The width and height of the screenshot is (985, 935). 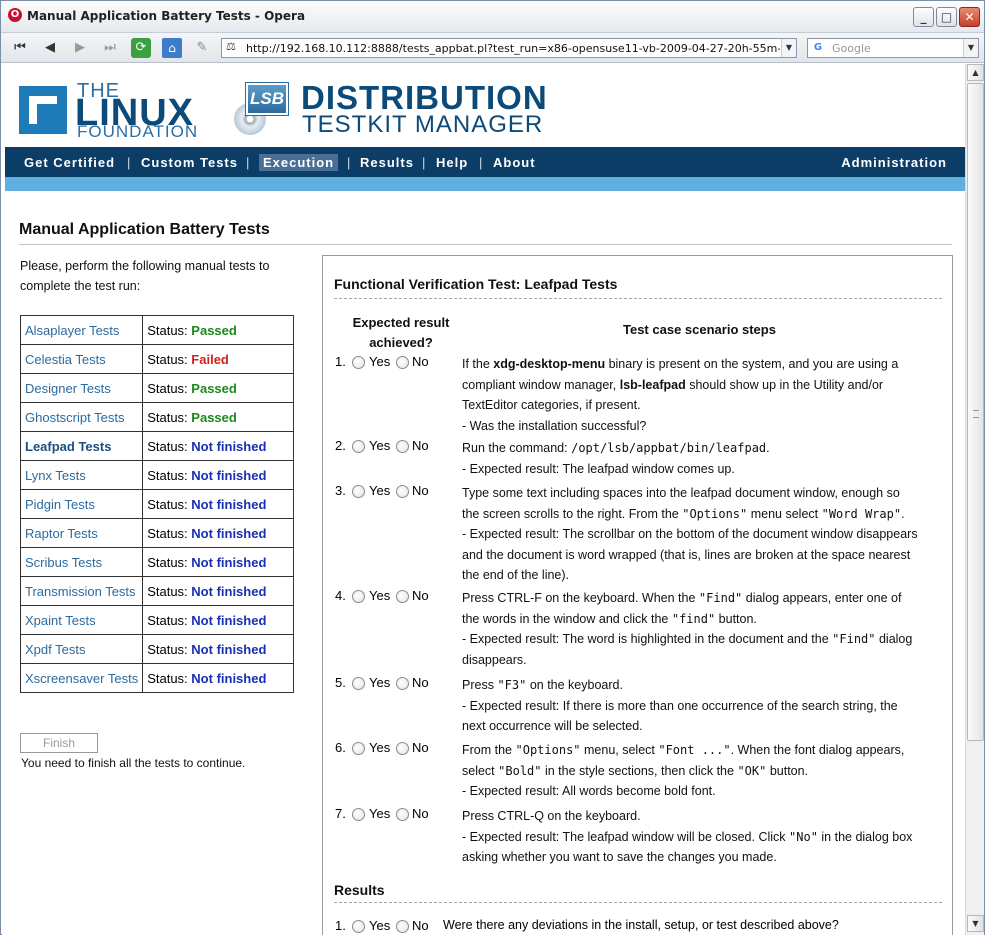 What do you see at coordinates (669, 448) in the screenshot?
I see `step-text: /opt/lsb/appbat/bin/leafpad` at bounding box center [669, 448].